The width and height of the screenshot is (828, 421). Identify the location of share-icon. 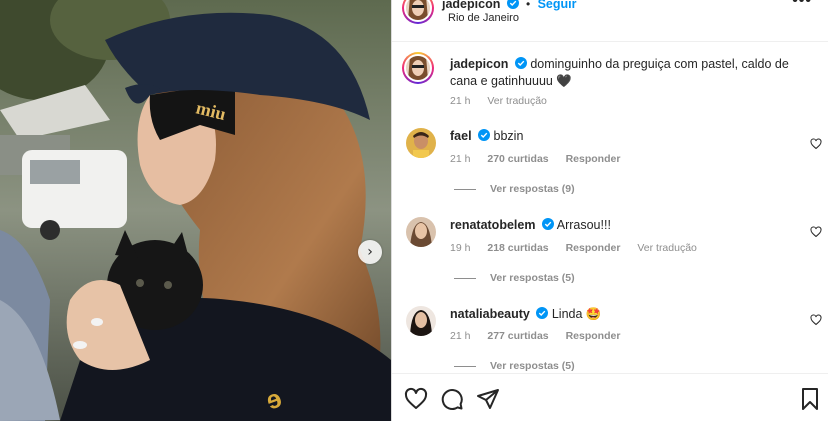
(488, 399).